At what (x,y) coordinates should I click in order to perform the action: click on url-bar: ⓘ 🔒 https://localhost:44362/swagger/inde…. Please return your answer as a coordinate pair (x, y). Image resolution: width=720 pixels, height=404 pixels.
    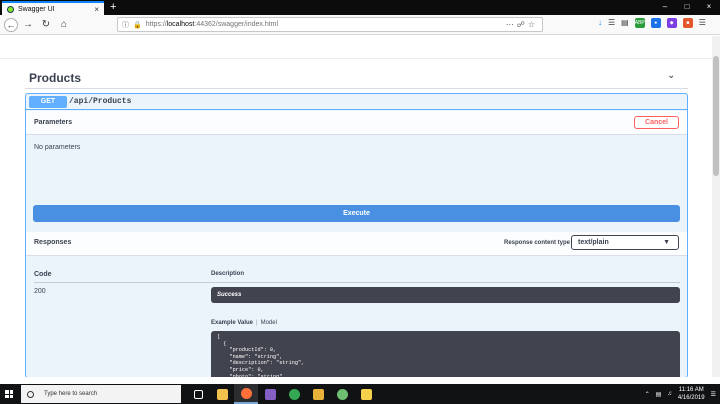
    Looking at the image, I should click on (330, 24).